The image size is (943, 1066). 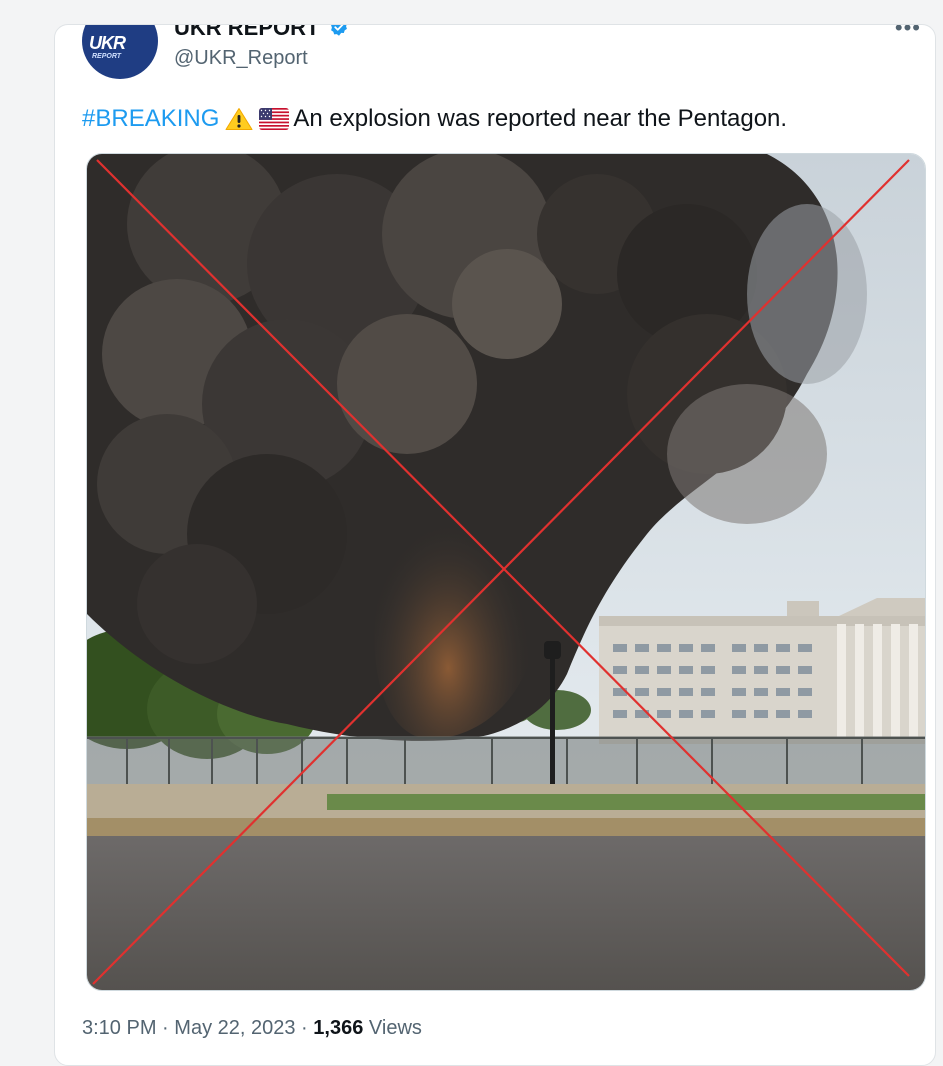 I want to click on curb, so click(x=506, y=827).